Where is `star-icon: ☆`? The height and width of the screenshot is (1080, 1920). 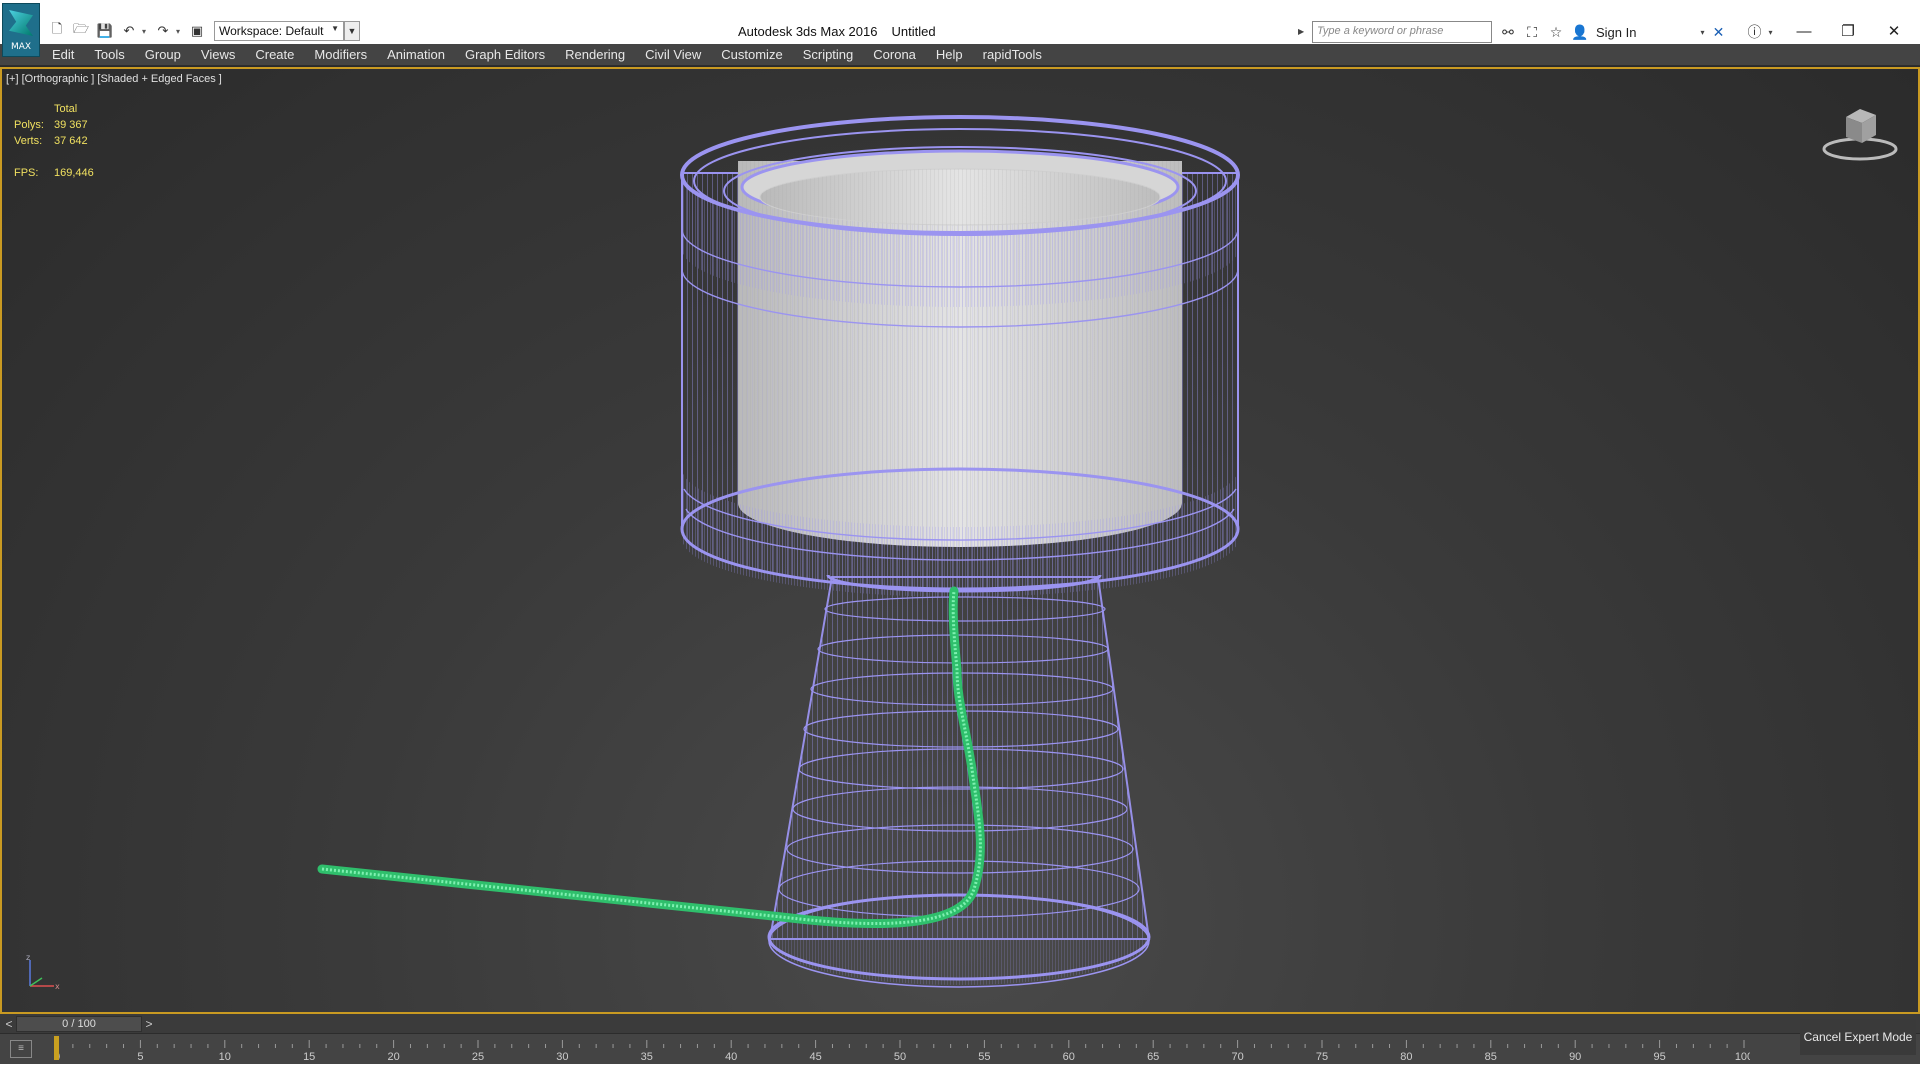 star-icon: ☆ is located at coordinates (1556, 32).